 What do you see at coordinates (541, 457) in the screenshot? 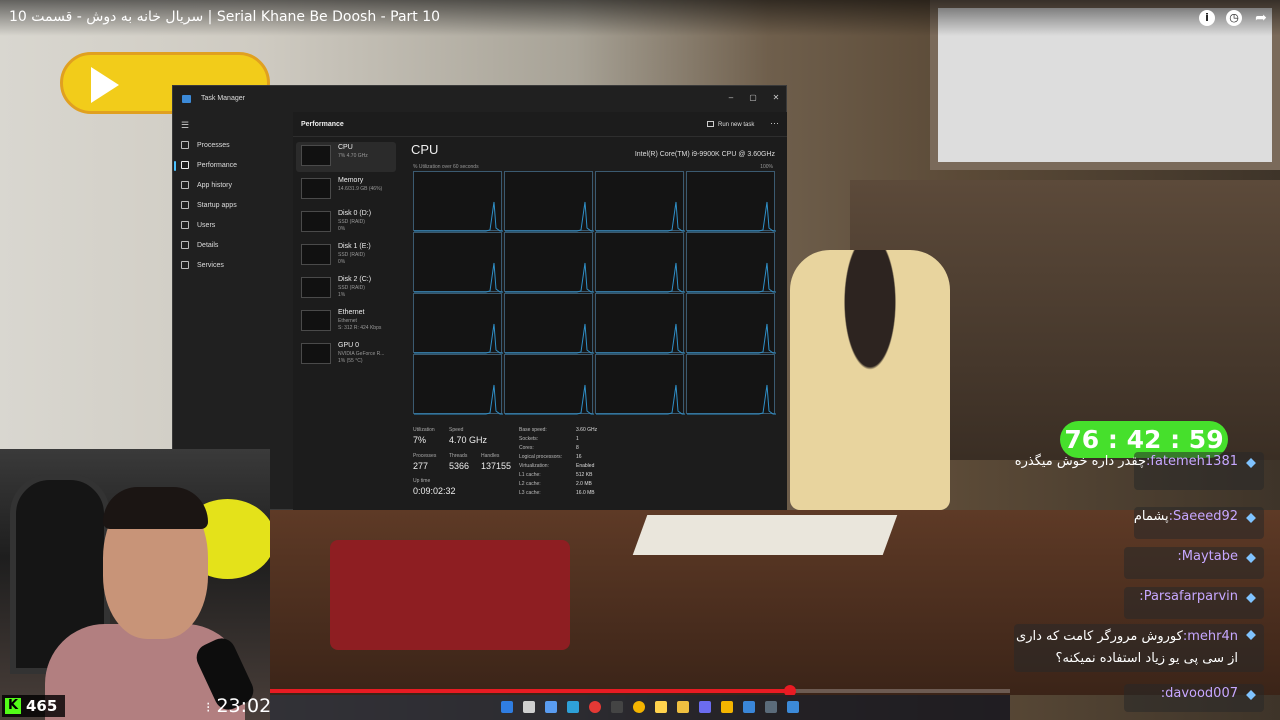
I see `spec-label: Logical processors:` at bounding box center [541, 457].